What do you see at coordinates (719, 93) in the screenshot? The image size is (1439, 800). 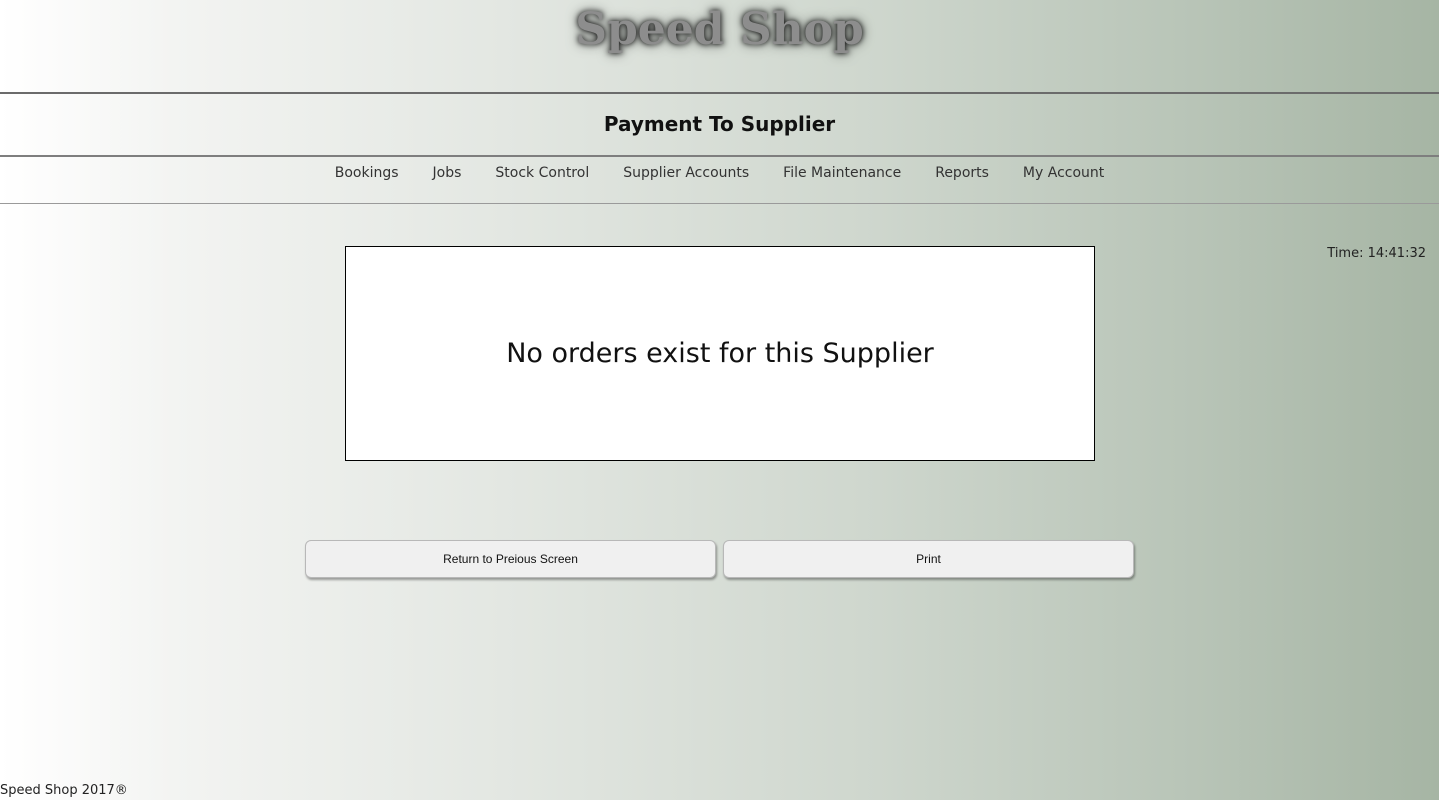 I see `header-divider-top` at bounding box center [719, 93].